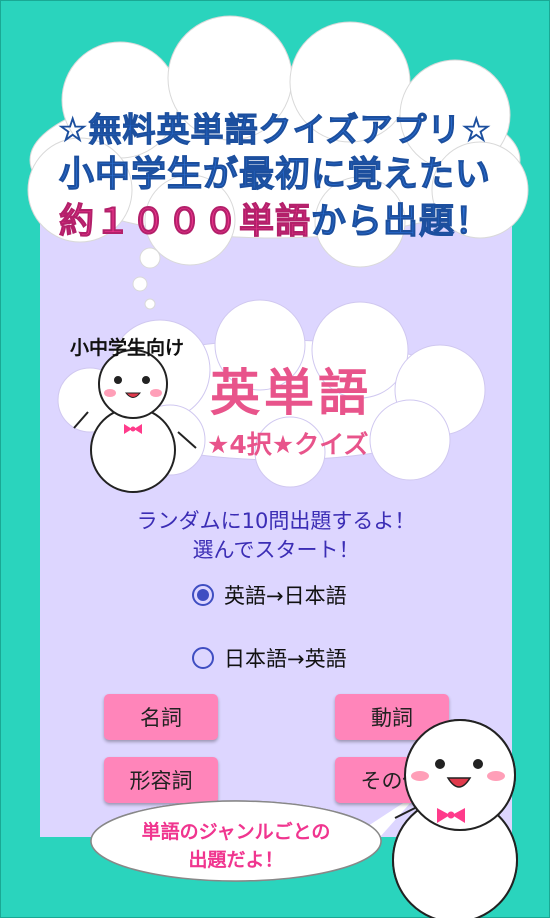 The image size is (550, 918). Describe the element at coordinates (236, 860) in the screenshot. I see `bubble-line-2: 出題だよ！` at that location.